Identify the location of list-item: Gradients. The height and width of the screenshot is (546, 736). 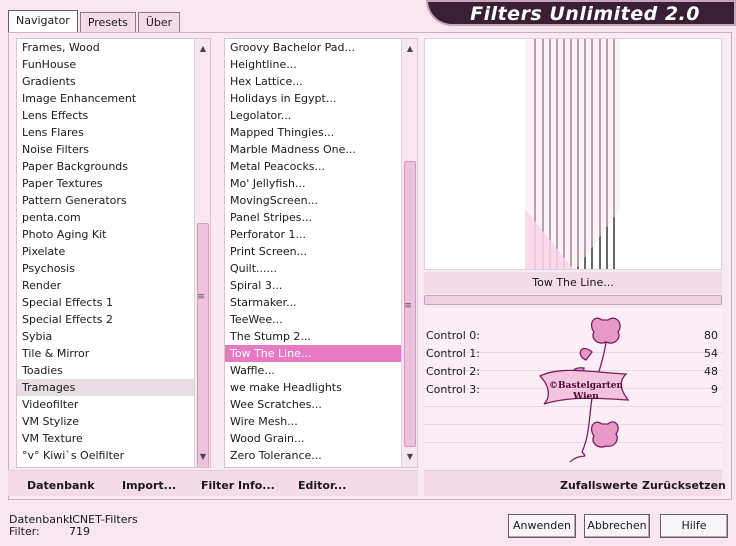
(113, 81).